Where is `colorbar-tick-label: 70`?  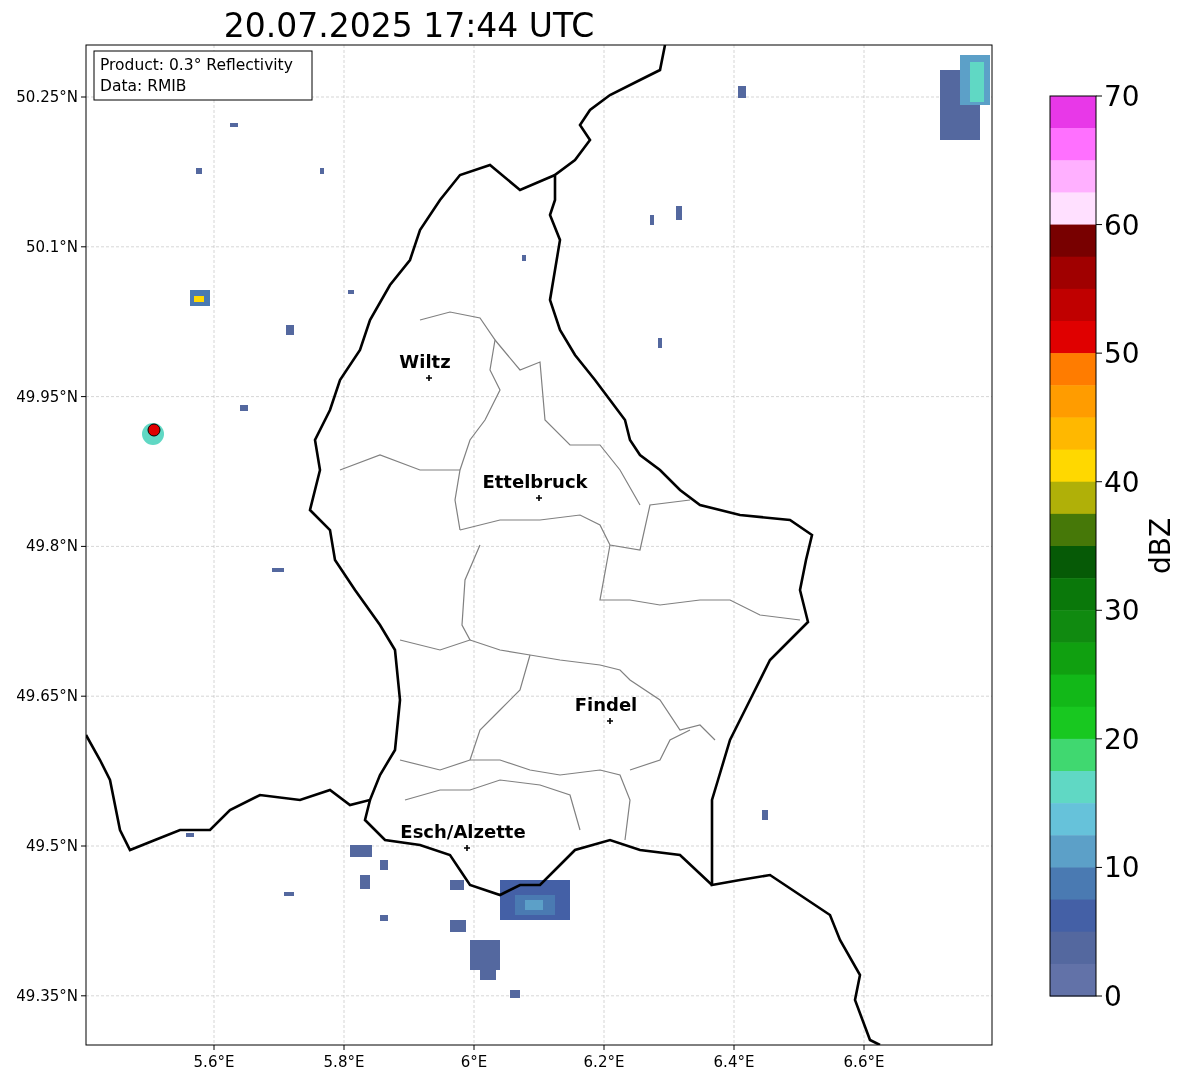 colorbar-tick-label: 70 is located at coordinates (1122, 96).